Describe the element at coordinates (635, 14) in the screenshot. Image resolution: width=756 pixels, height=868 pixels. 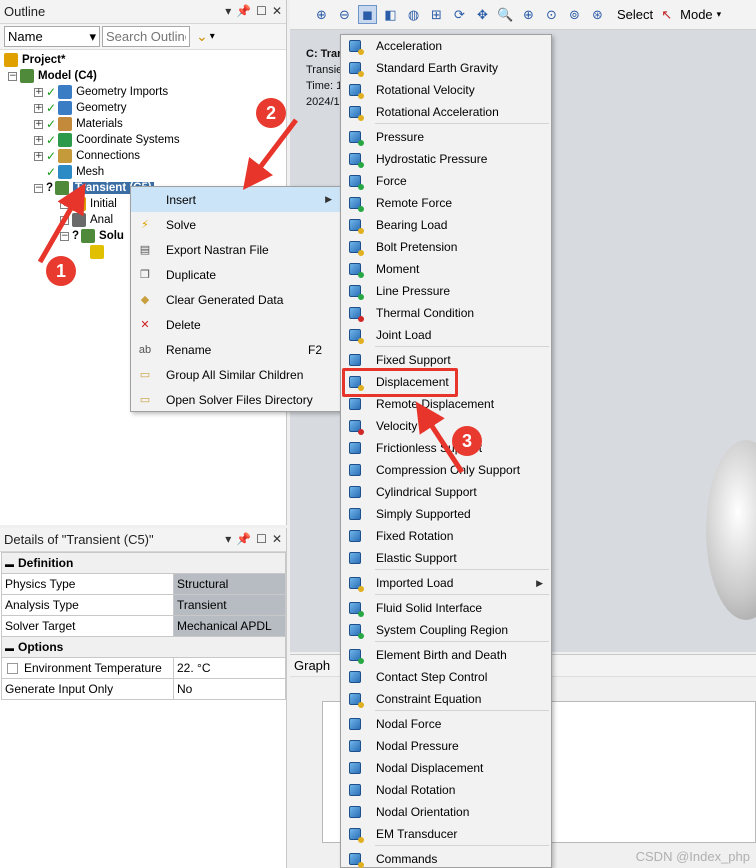
I see `select-button: Select` at that location.